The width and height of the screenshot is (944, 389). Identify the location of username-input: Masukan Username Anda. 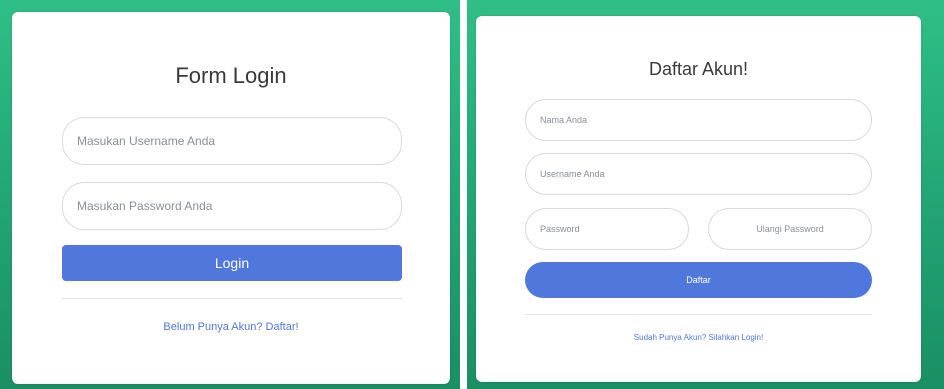
(232, 141).